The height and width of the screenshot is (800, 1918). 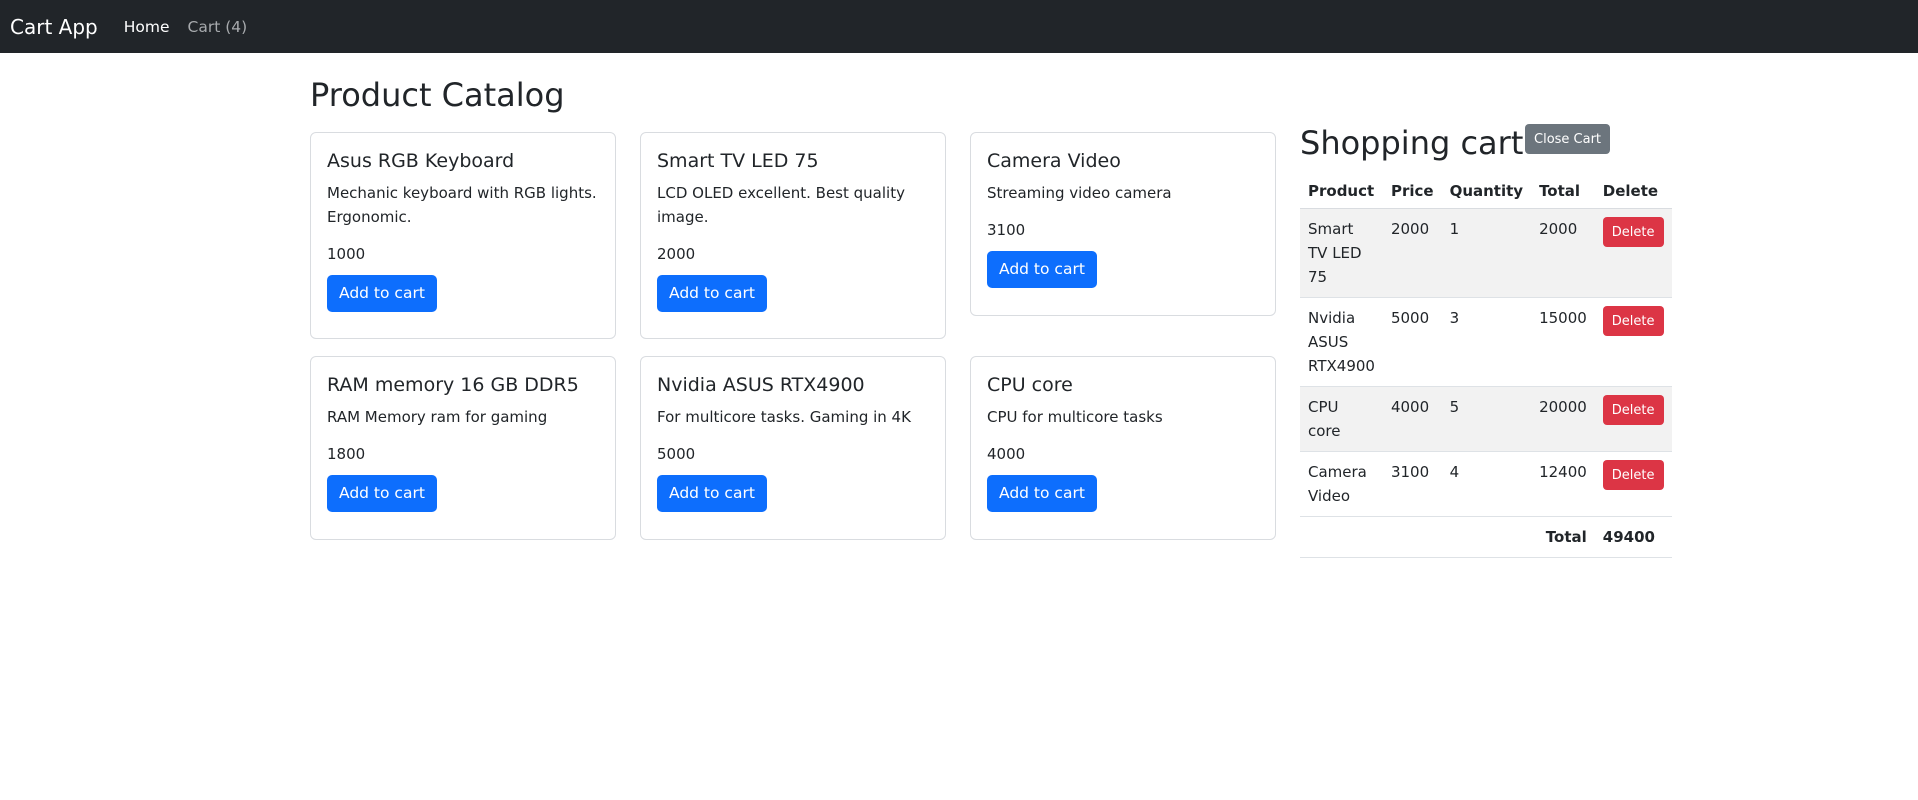 What do you see at coordinates (54, 27) in the screenshot?
I see `brand-logo: Cart App` at bounding box center [54, 27].